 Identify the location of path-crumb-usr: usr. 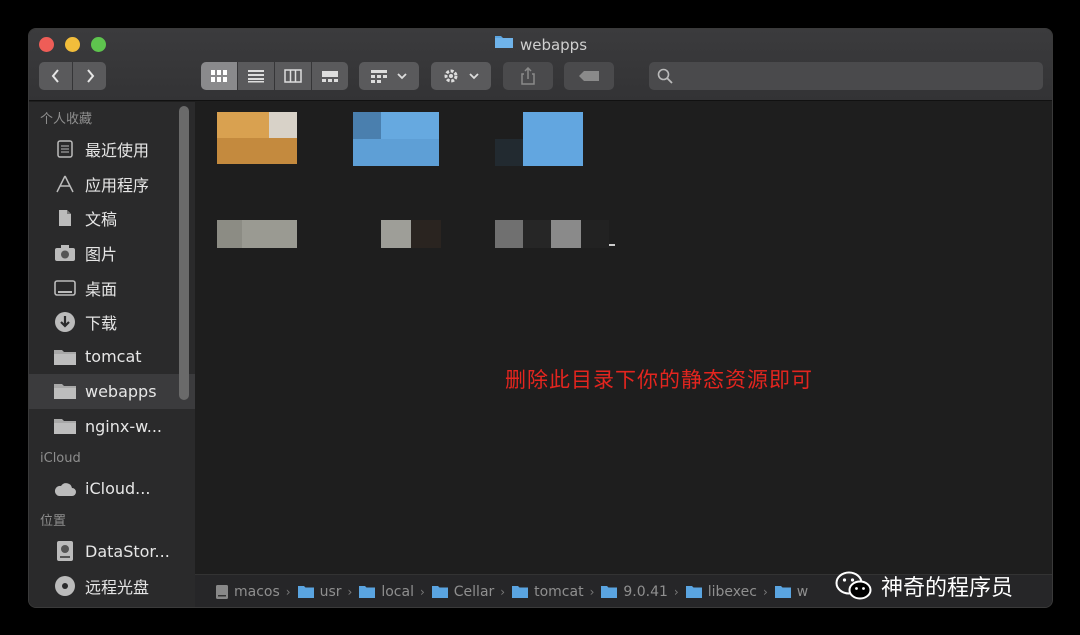
(319, 592).